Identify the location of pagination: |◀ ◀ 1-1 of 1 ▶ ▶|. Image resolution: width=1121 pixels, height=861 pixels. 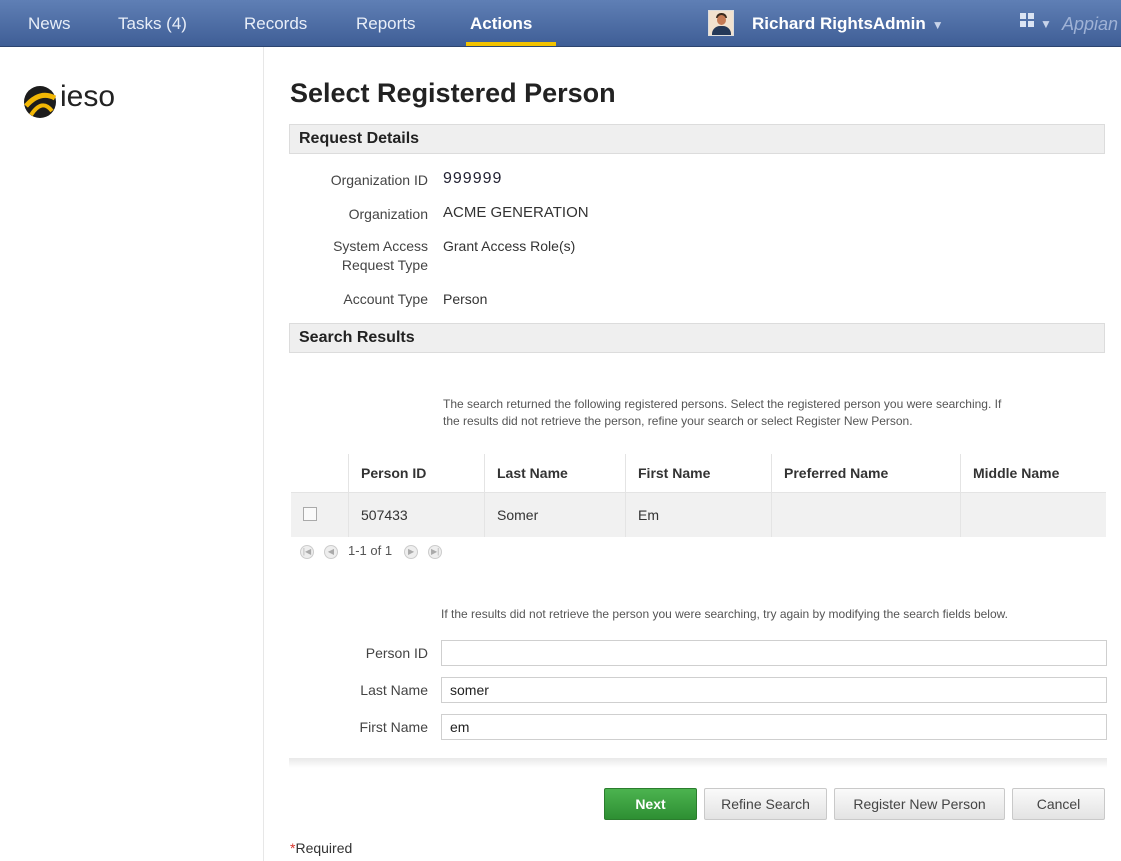
(376, 551).